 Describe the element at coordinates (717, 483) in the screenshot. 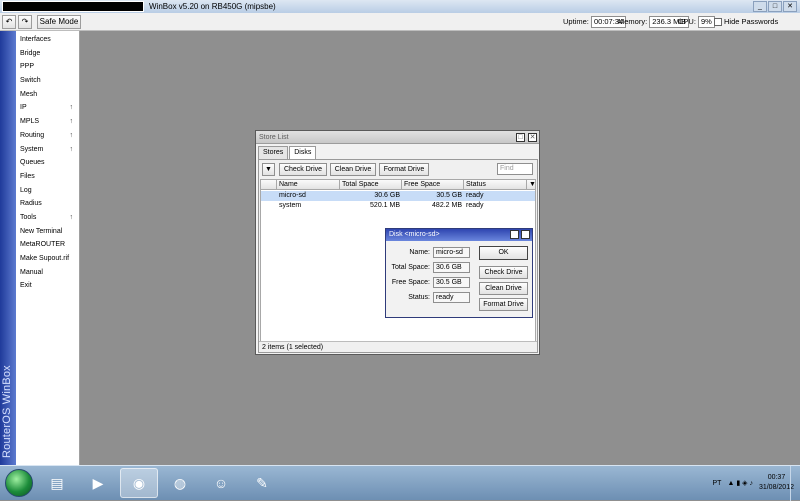

I see `language-indicator: PT` at that location.